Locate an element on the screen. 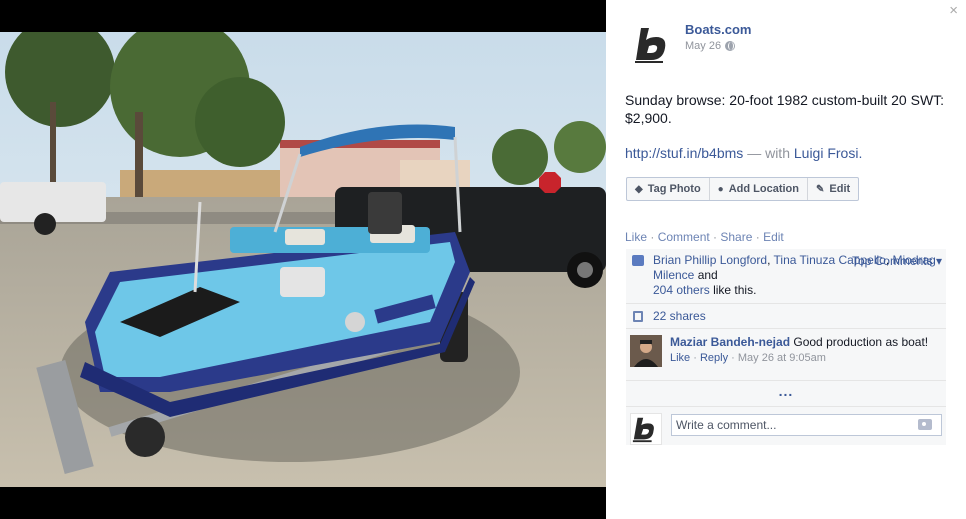 This screenshot has width=966, height=519. post-date: May 26 is located at coordinates (710, 46).